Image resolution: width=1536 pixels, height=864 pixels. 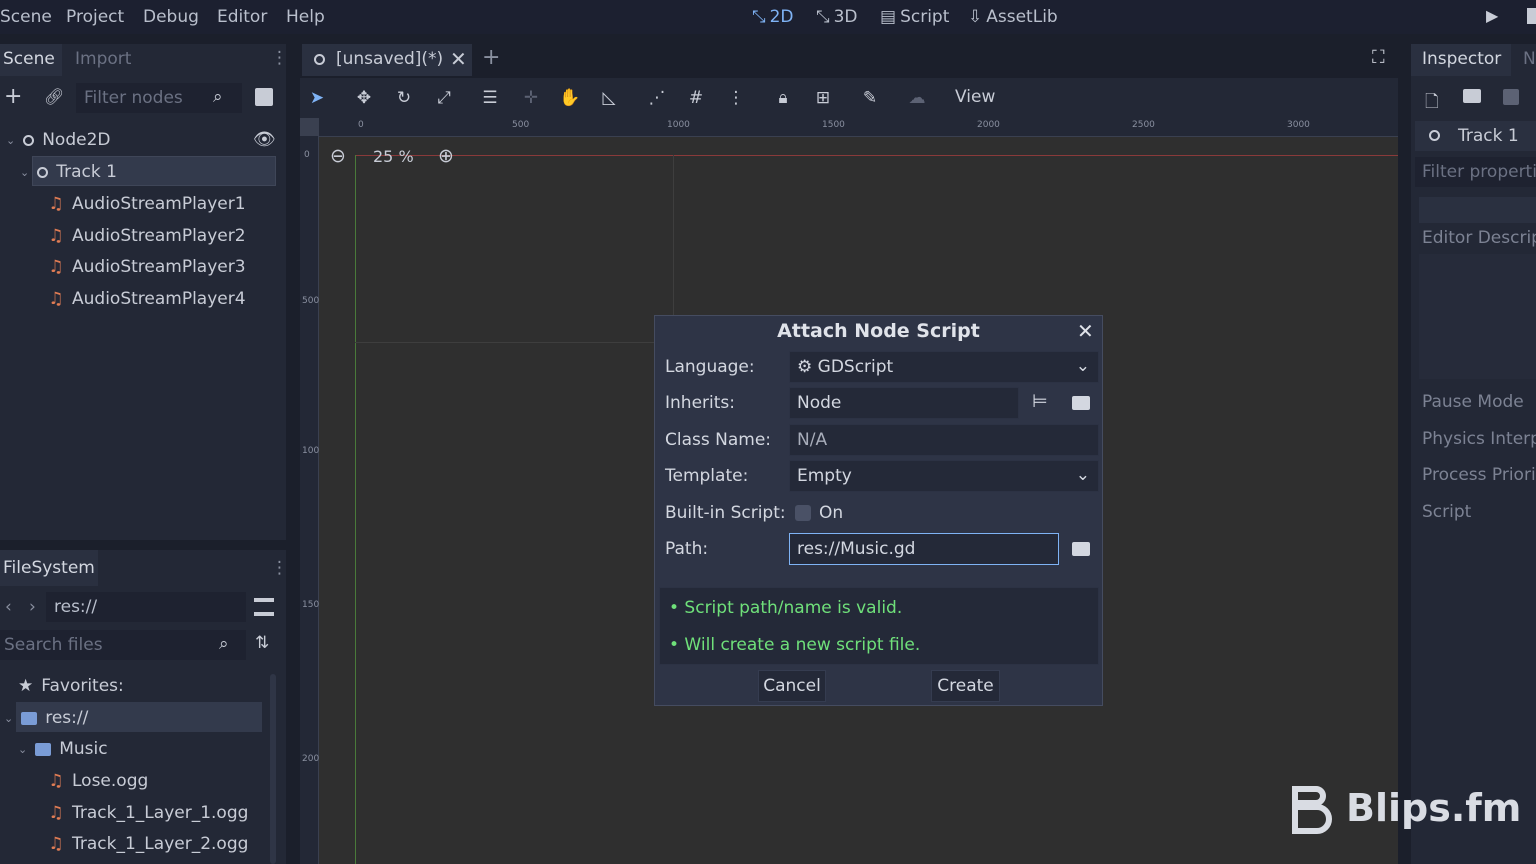 I want to click on path-input: res://Music.gd, so click(x=924, y=549).